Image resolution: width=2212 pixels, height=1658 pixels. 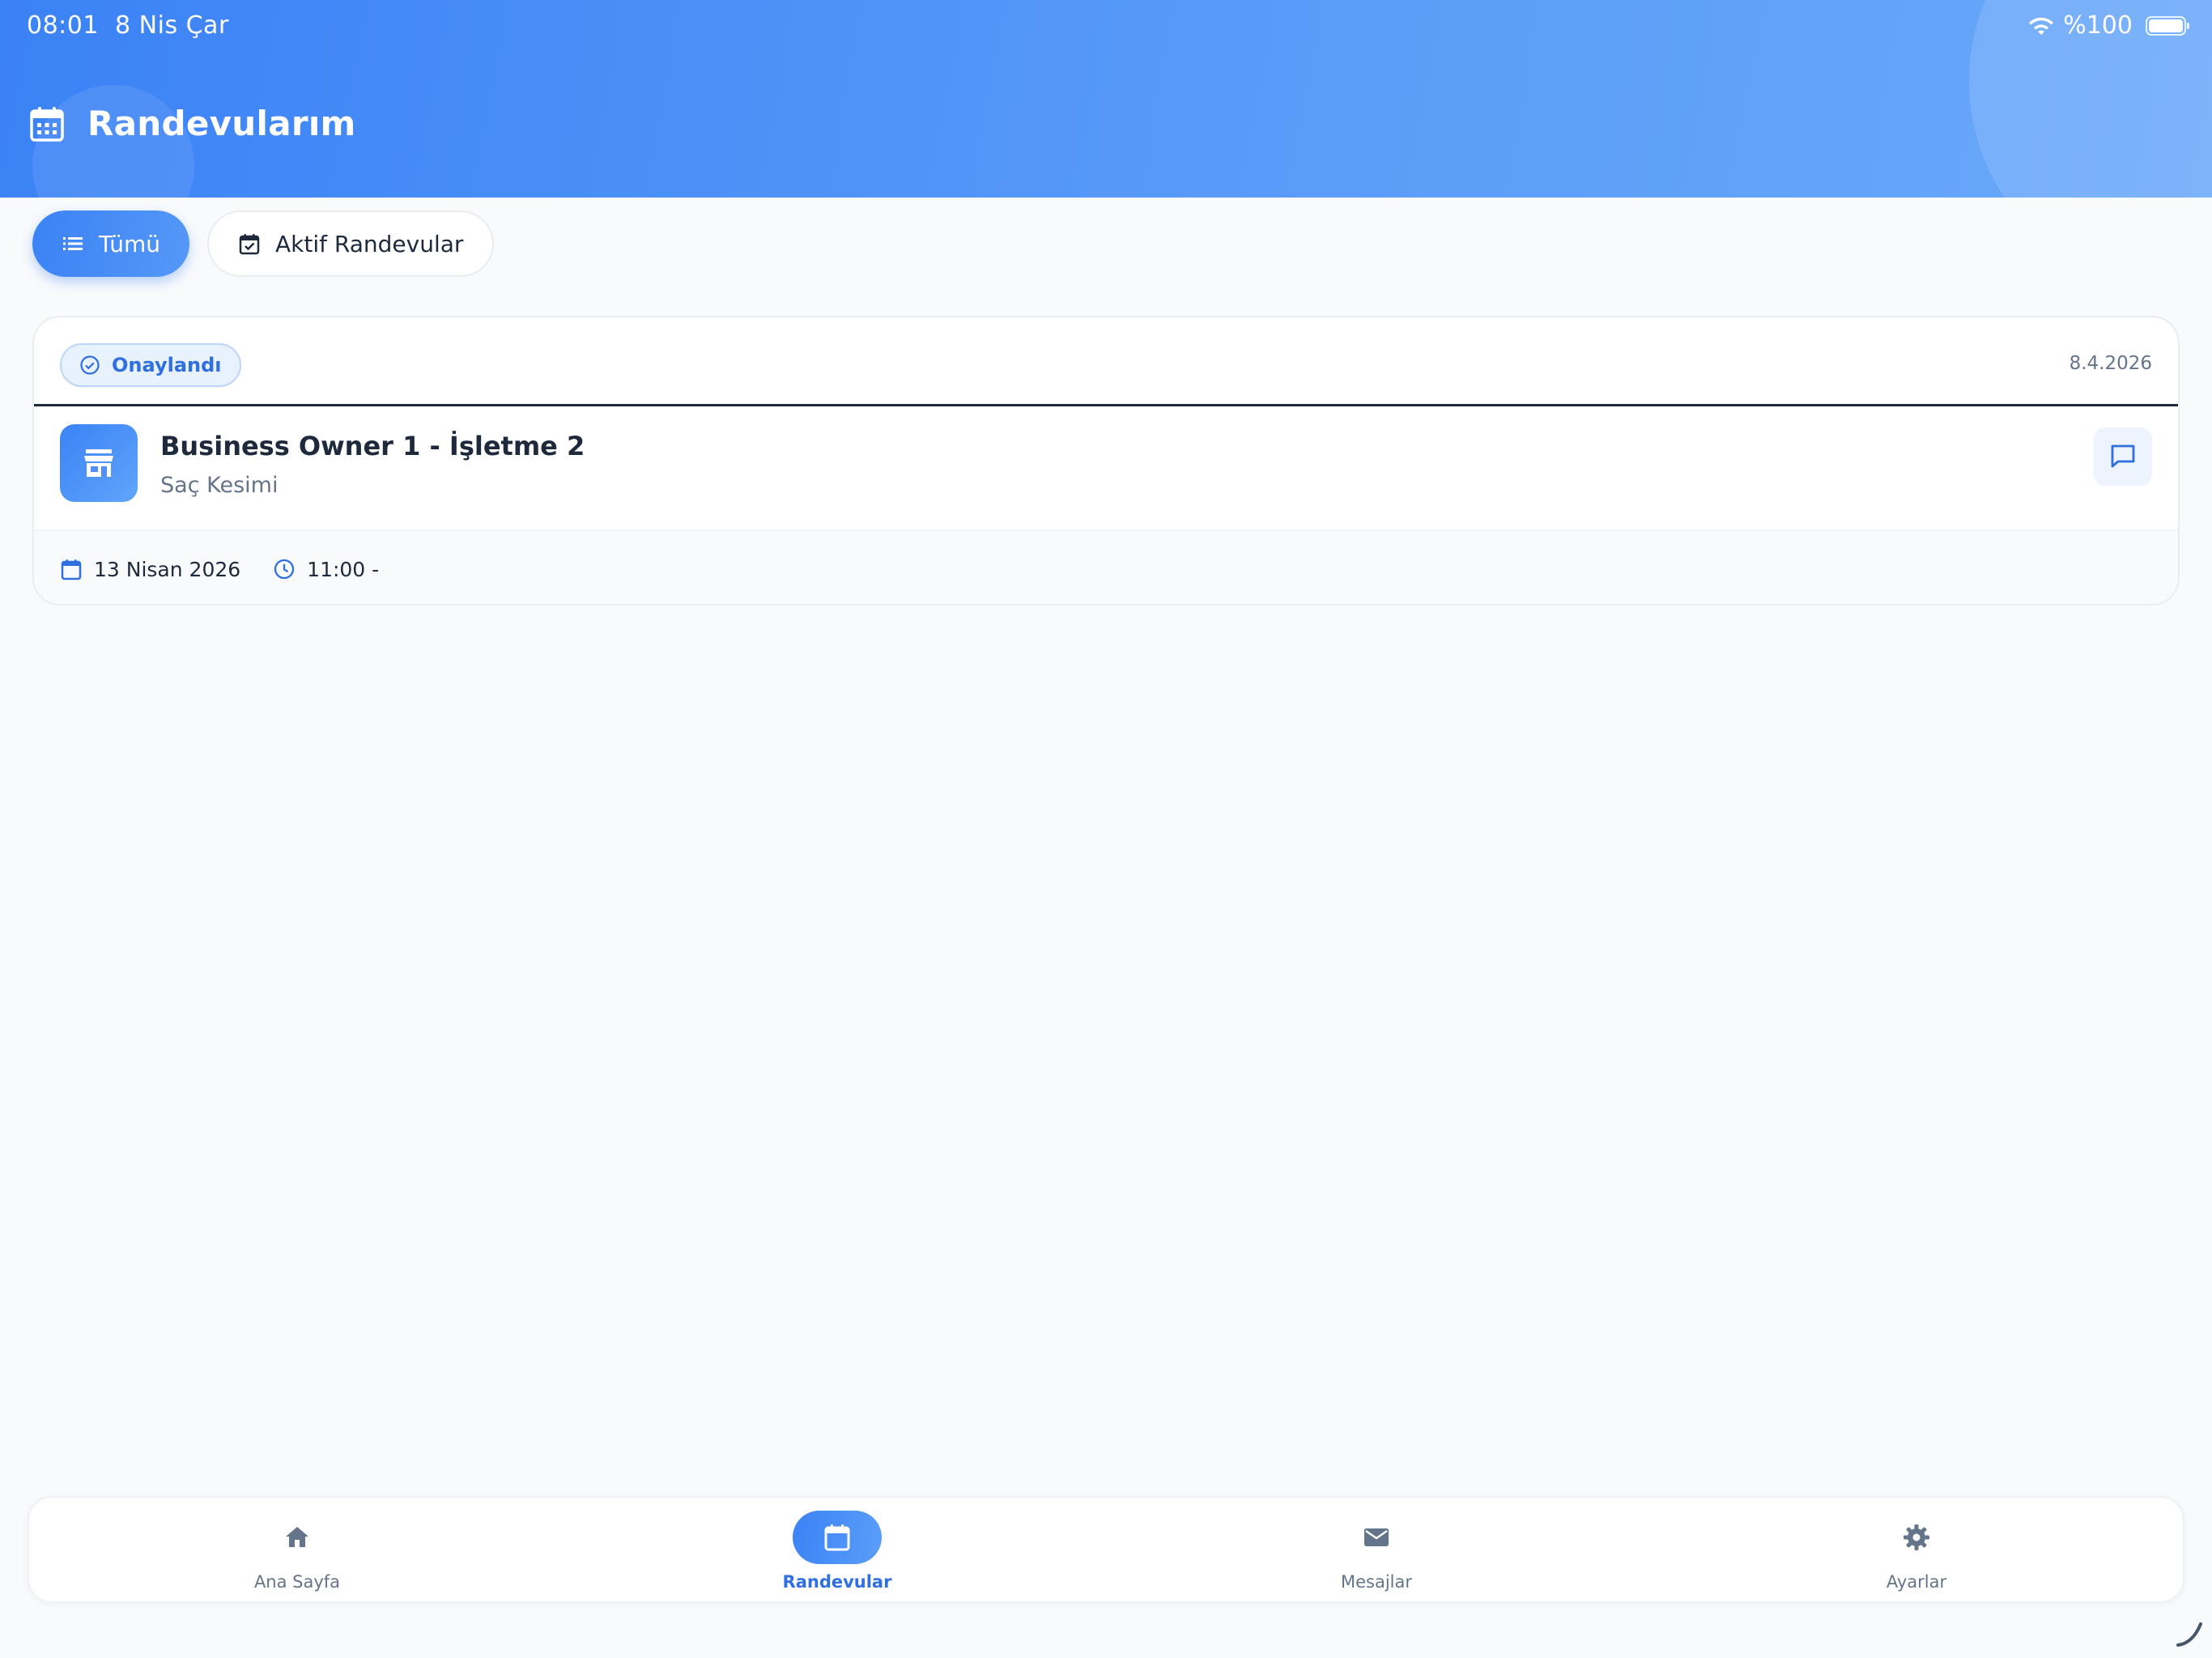 I want to click on nav-home-label: Ana Sayfa, so click(x=297, y=1582).